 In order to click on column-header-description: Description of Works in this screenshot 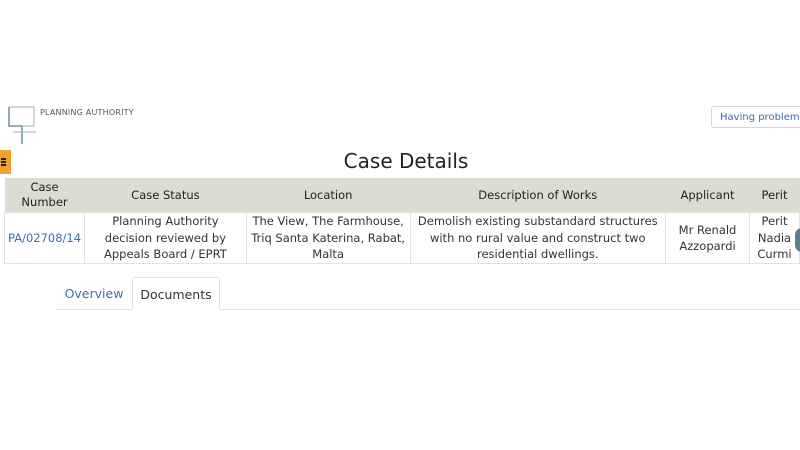, I will do `click(538, 195)`.